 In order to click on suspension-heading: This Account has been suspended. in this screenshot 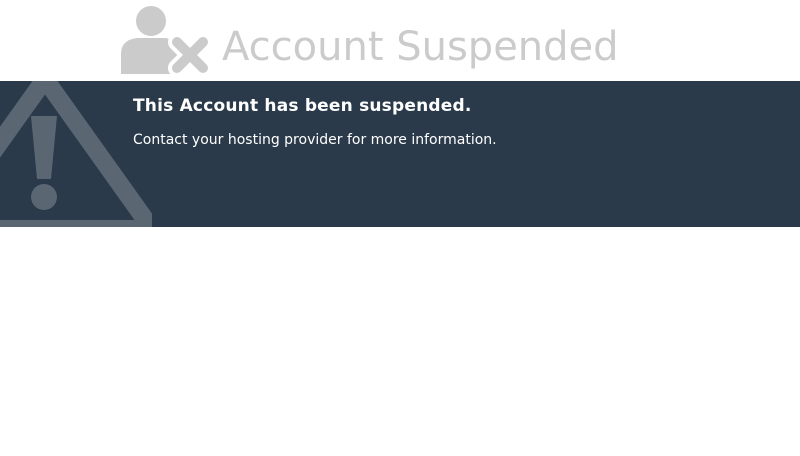, I will do `click(302, 106)`.